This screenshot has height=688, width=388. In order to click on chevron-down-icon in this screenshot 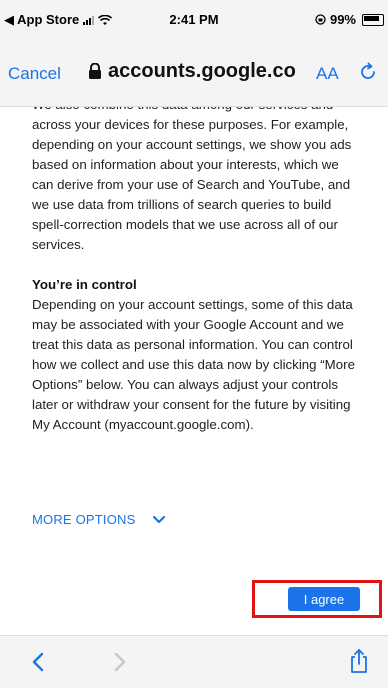, I will do `click(158, 519)`.